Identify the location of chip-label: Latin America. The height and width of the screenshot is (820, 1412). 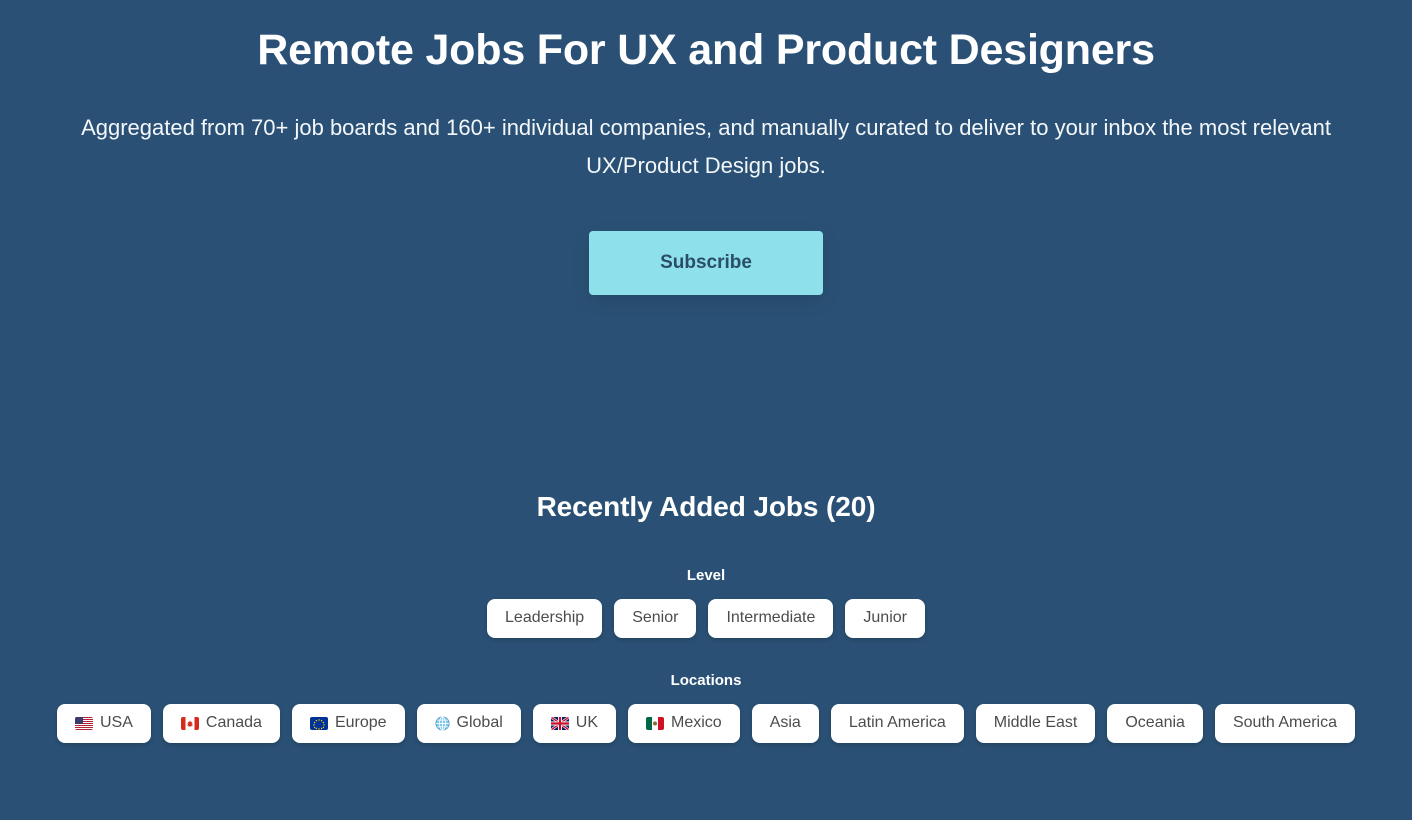
(897, 723).